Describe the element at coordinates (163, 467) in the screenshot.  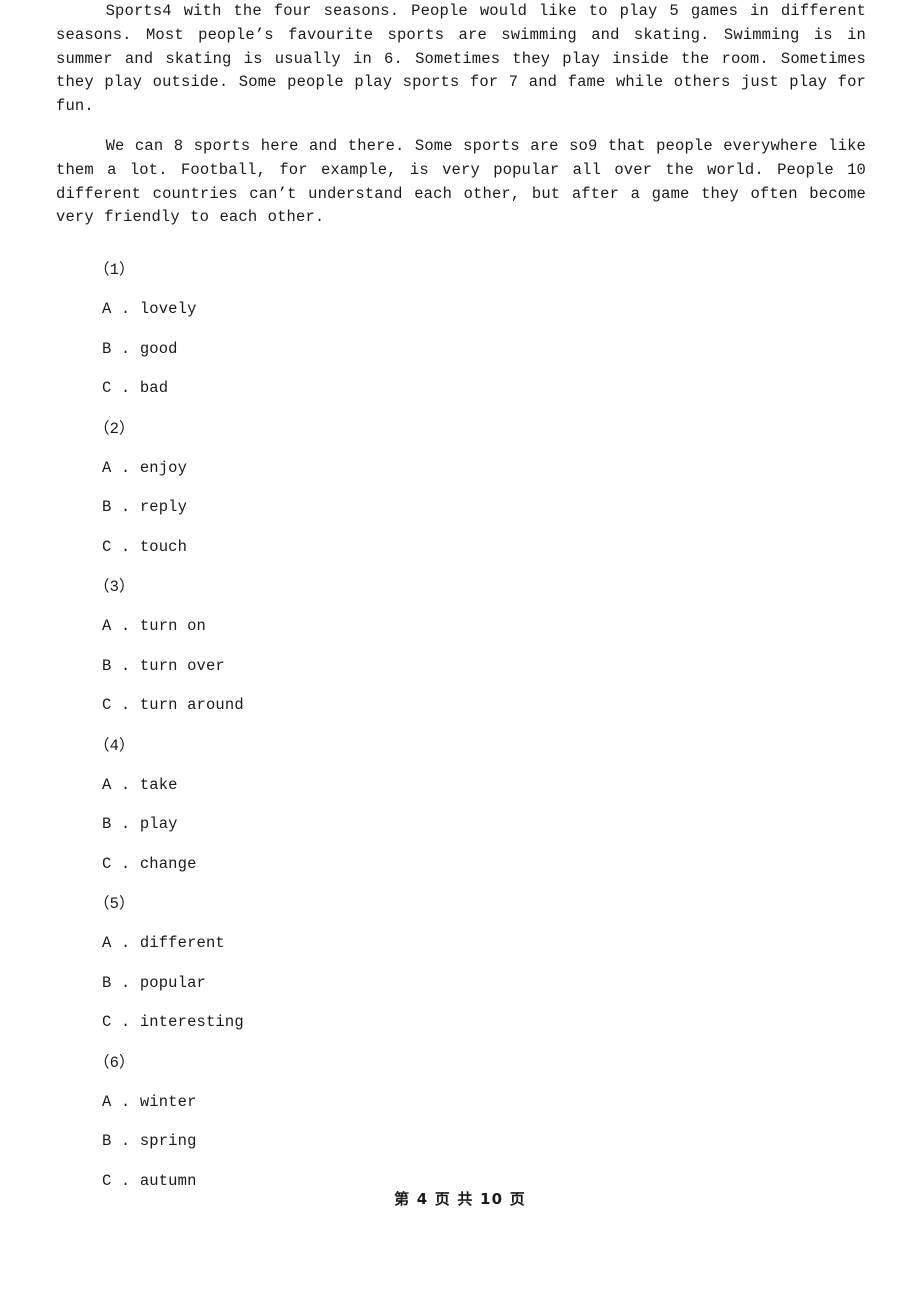
I see `option-text: enjoy` at that location.